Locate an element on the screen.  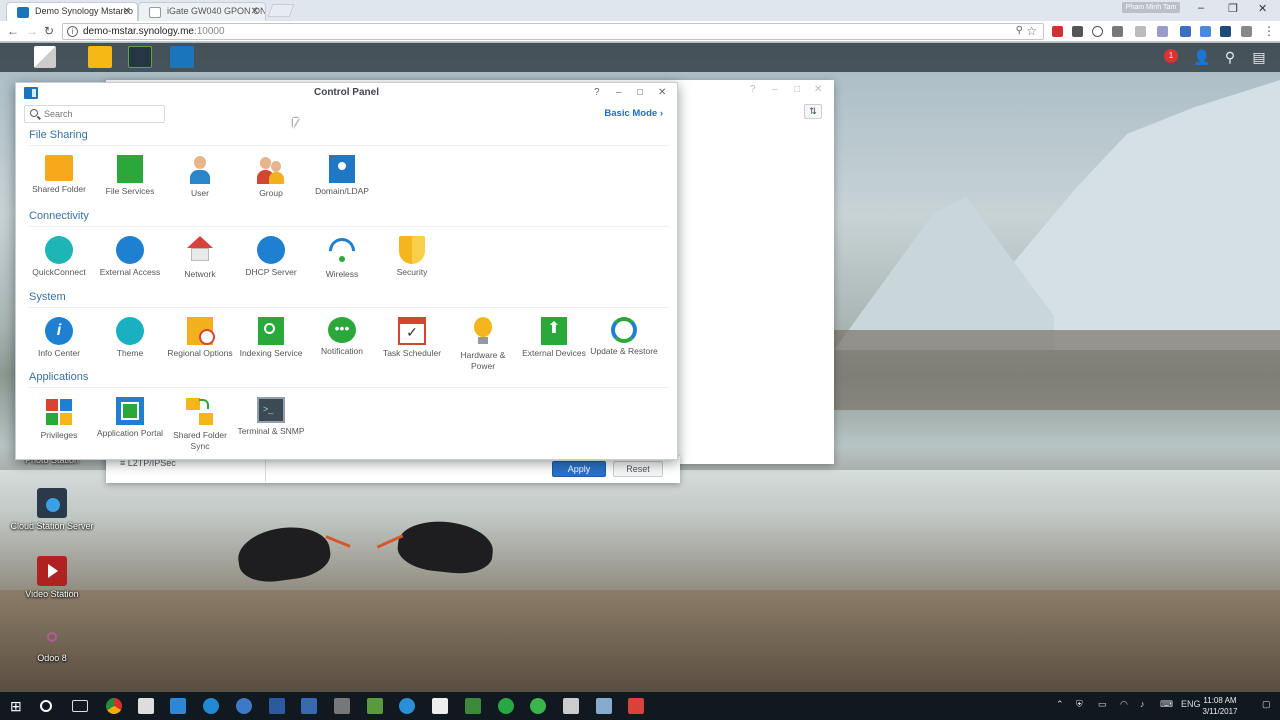
item-task-scheduler: ✓ Task Scheduler is located at coordinates (412, 338).